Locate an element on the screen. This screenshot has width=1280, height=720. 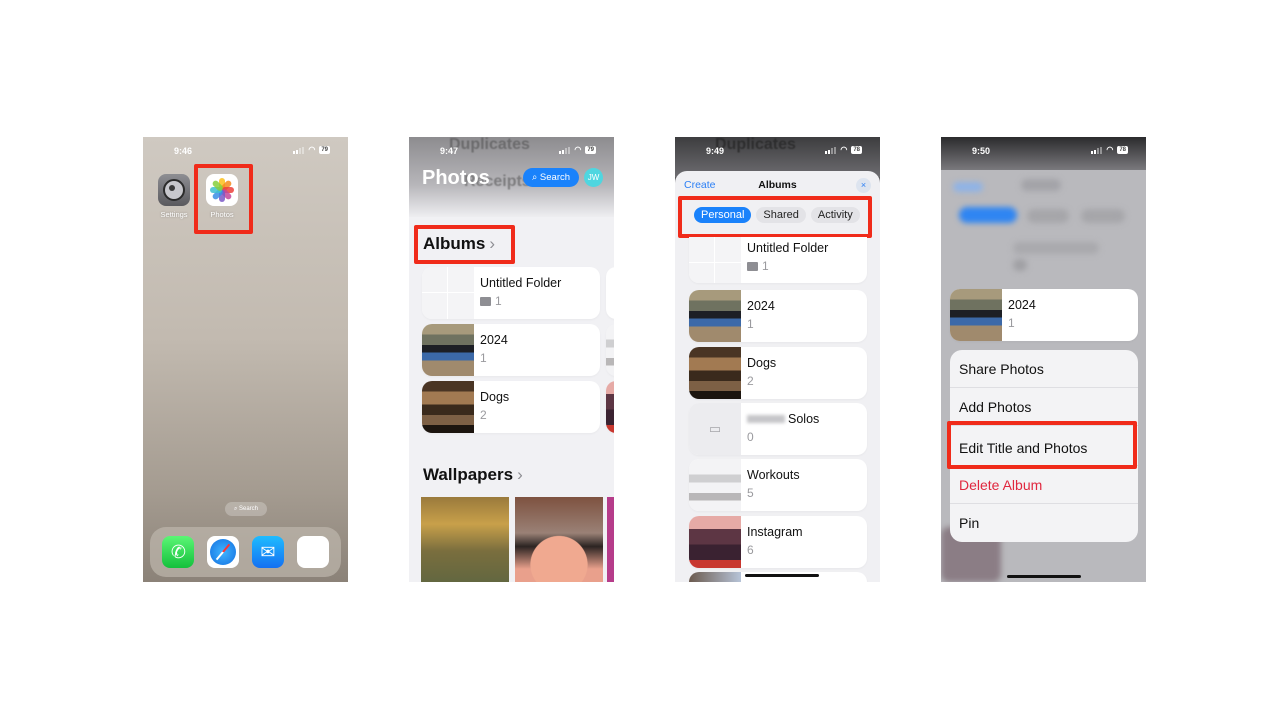
close-icon: × is located at coordinates (863, 185).